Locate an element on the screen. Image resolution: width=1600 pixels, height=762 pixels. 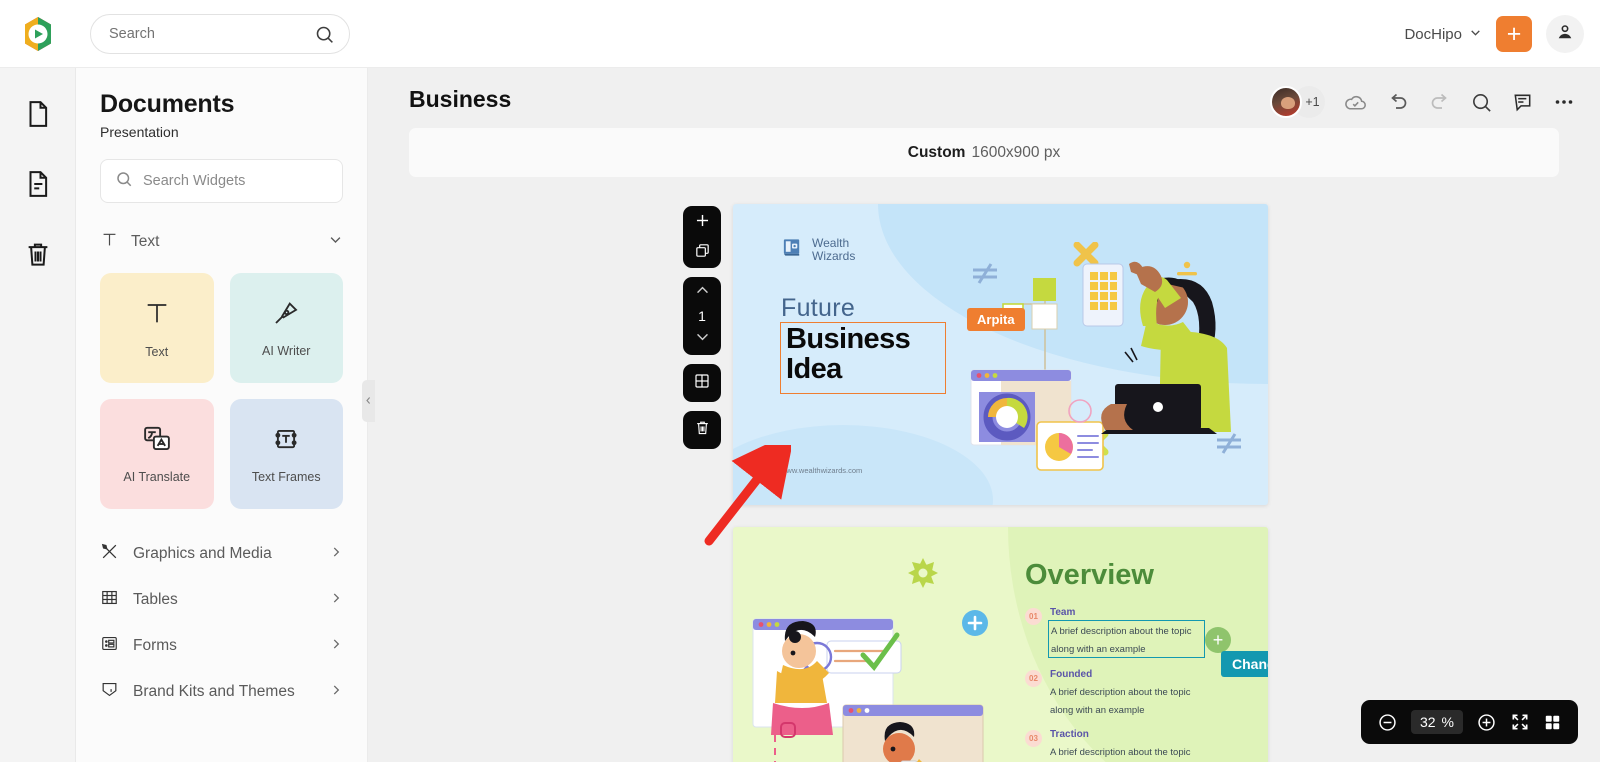
category-tables: Tables is located at coordinates (221, 600).